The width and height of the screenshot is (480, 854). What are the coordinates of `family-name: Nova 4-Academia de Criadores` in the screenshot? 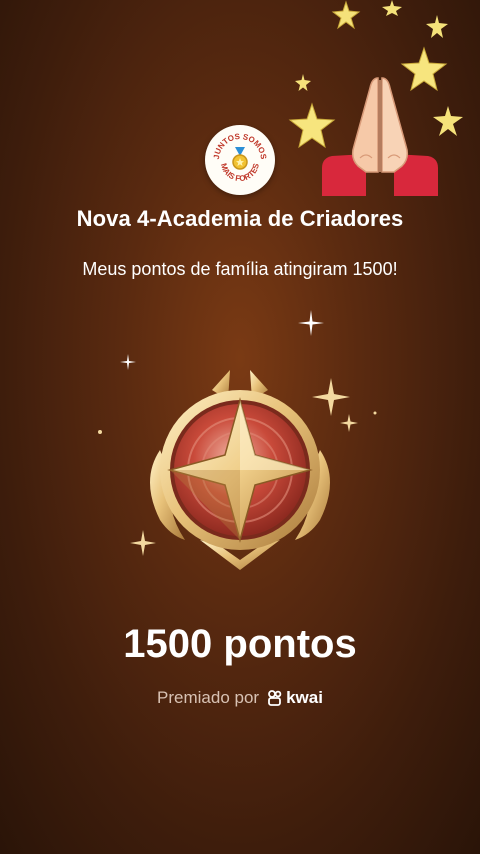 It's located at (240, 218).